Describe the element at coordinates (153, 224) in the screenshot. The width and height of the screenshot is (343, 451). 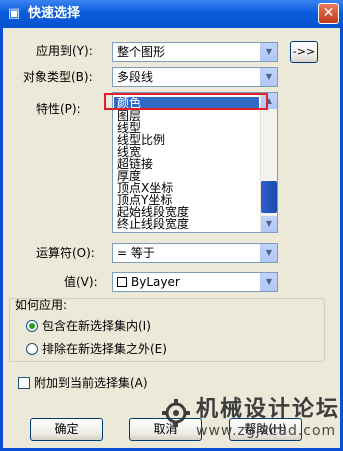
I see `list-item: 终止线段宽度` at that location.